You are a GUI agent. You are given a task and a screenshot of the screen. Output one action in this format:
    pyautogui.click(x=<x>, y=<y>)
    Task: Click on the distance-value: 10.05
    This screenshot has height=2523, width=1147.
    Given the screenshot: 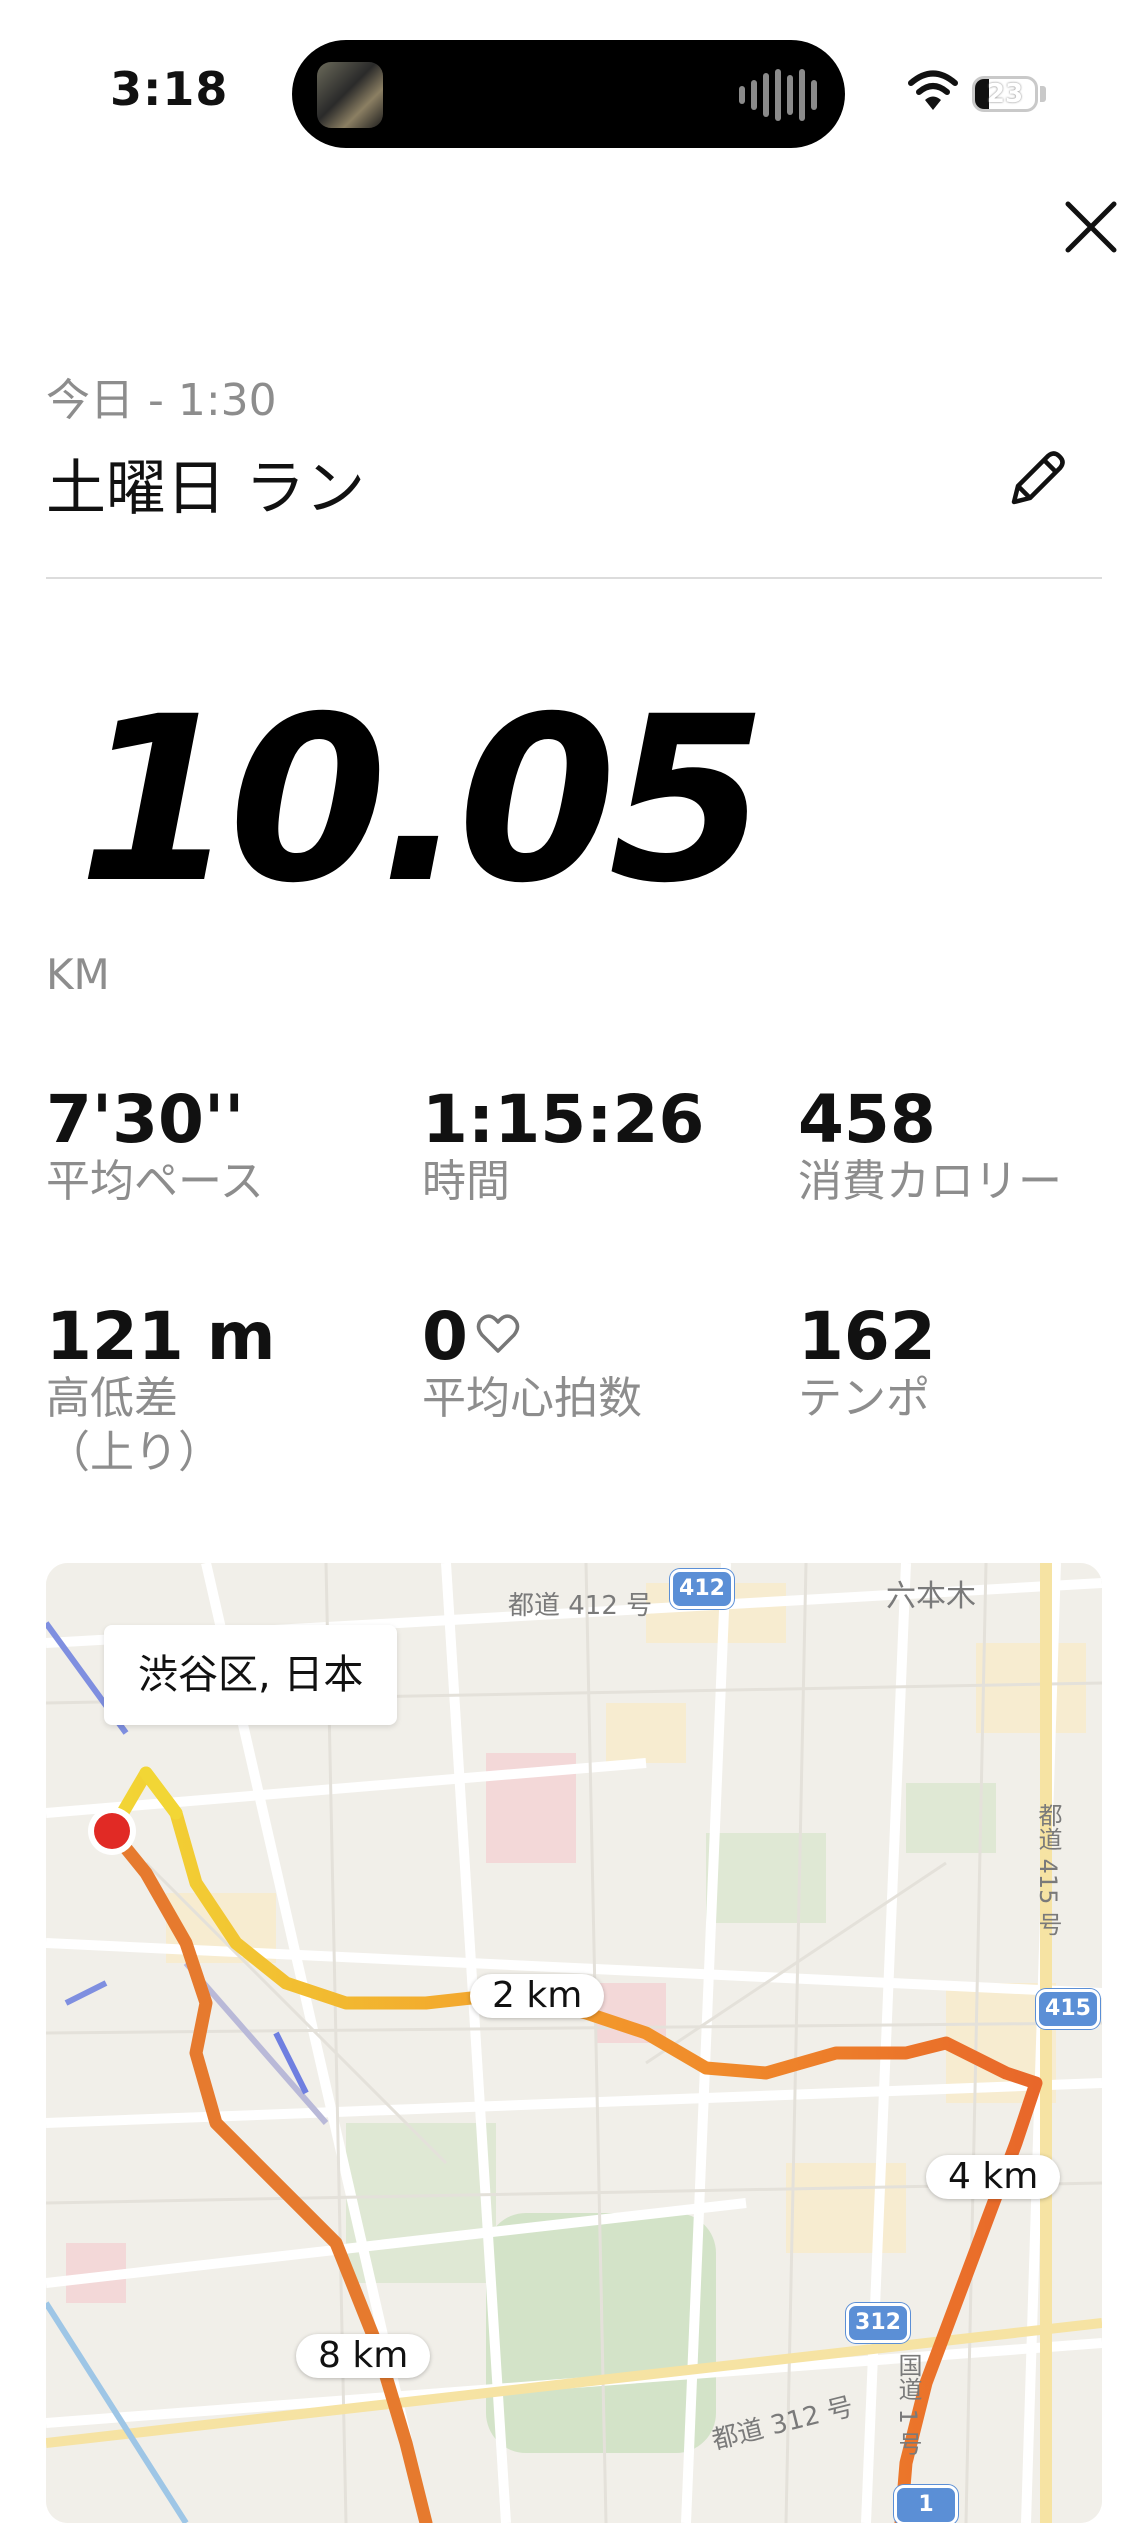 What is the action you would take?
    pyautogui.click(x=422, y=800)
    